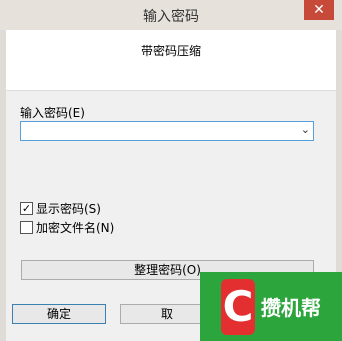 This screenshot has height=341, width=342. What do you see at coordinates (166, 314) in the screenshot?
I see `cancel-button-label: 取` at bounding box center [166, 314].